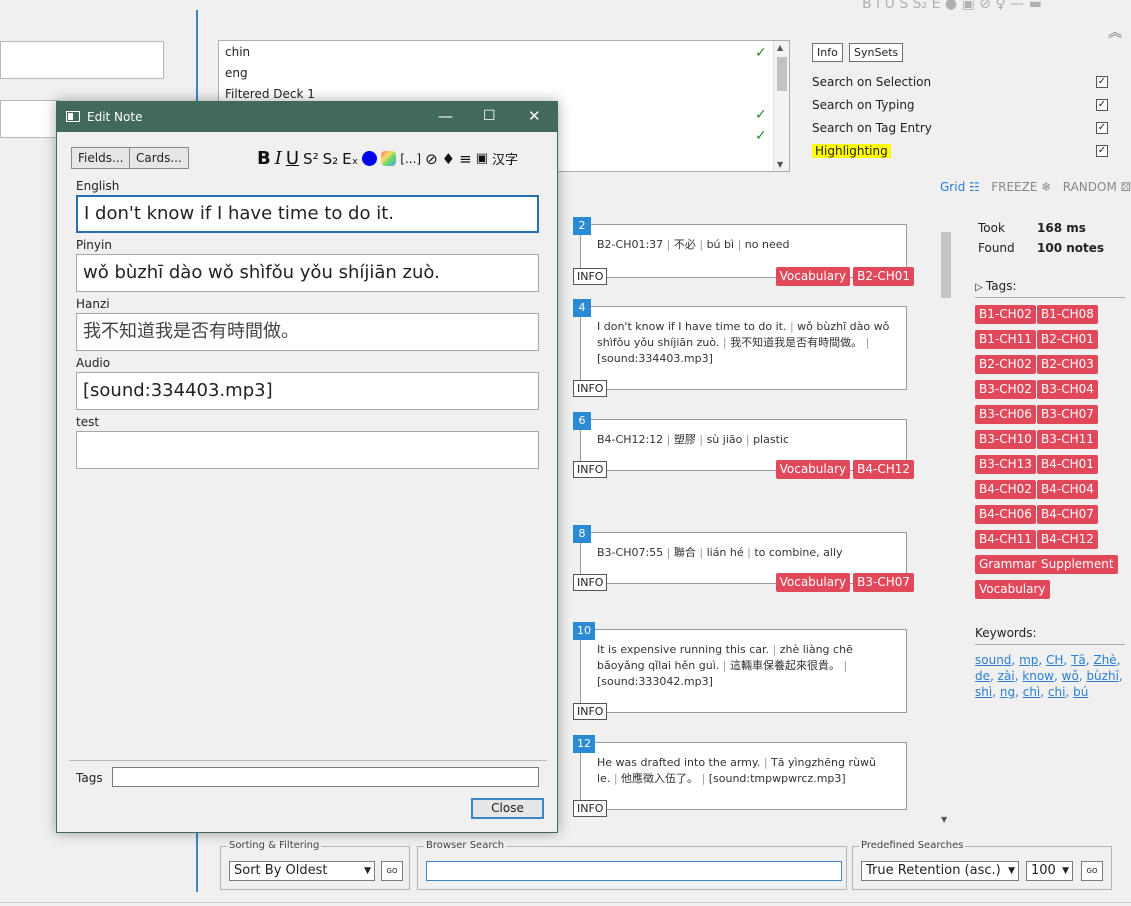 The width and height of the screenshot is (1131, 906). What do you see at coordinates (1067, 489) in the screenshot?
I see `tag-badge: B4-CH04` at bounding box center [1067, 489].